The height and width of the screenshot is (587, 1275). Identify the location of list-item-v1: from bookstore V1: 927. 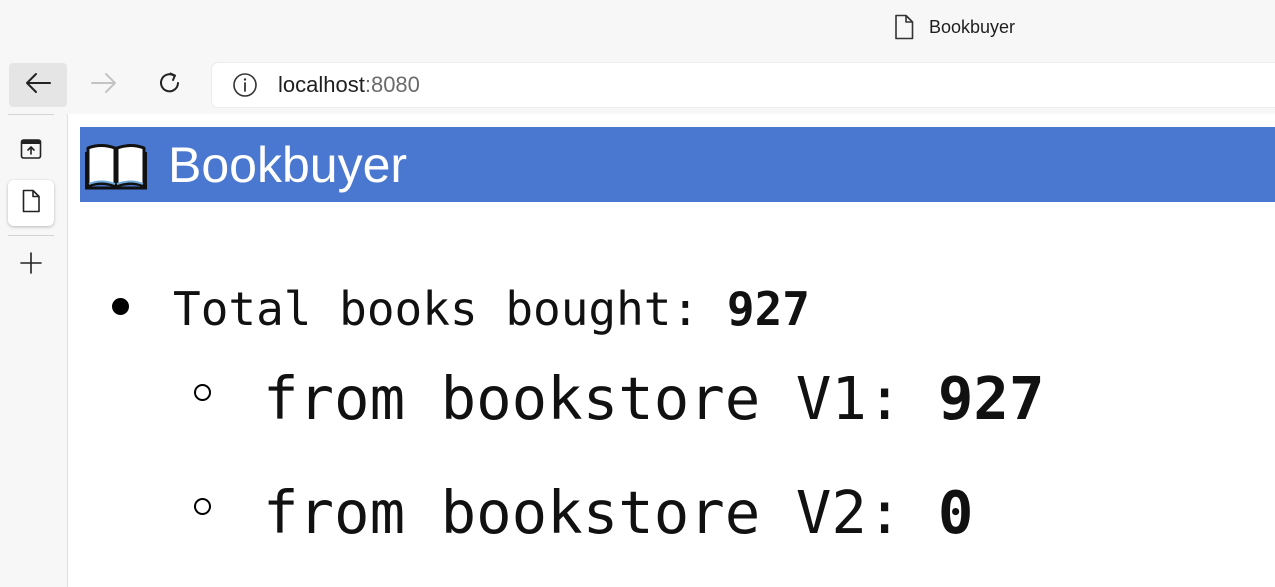
(619, 398).